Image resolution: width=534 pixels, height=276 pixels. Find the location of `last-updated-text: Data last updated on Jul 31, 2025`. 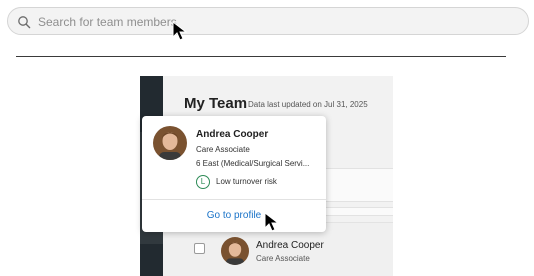

last-updated-text: Data last updated on Jul 31, 2025 is located at coordinates (308, 104).